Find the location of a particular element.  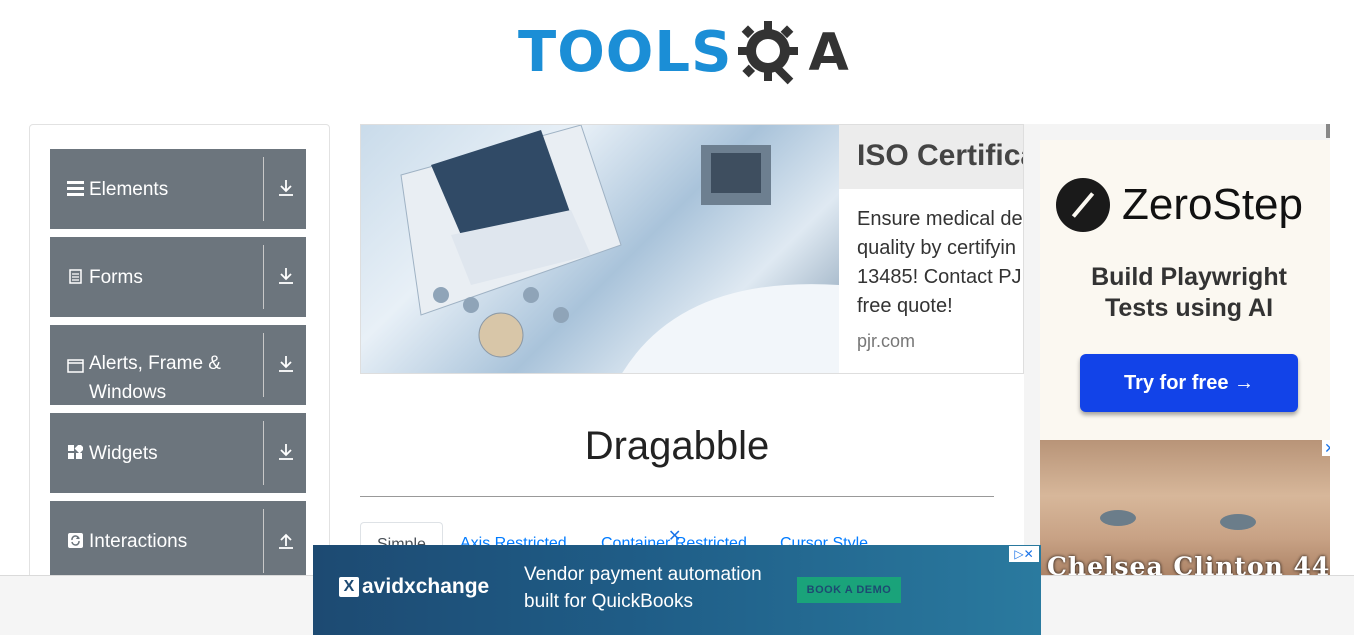

gear-magnifier-icon is located at coordinates (768, 53).